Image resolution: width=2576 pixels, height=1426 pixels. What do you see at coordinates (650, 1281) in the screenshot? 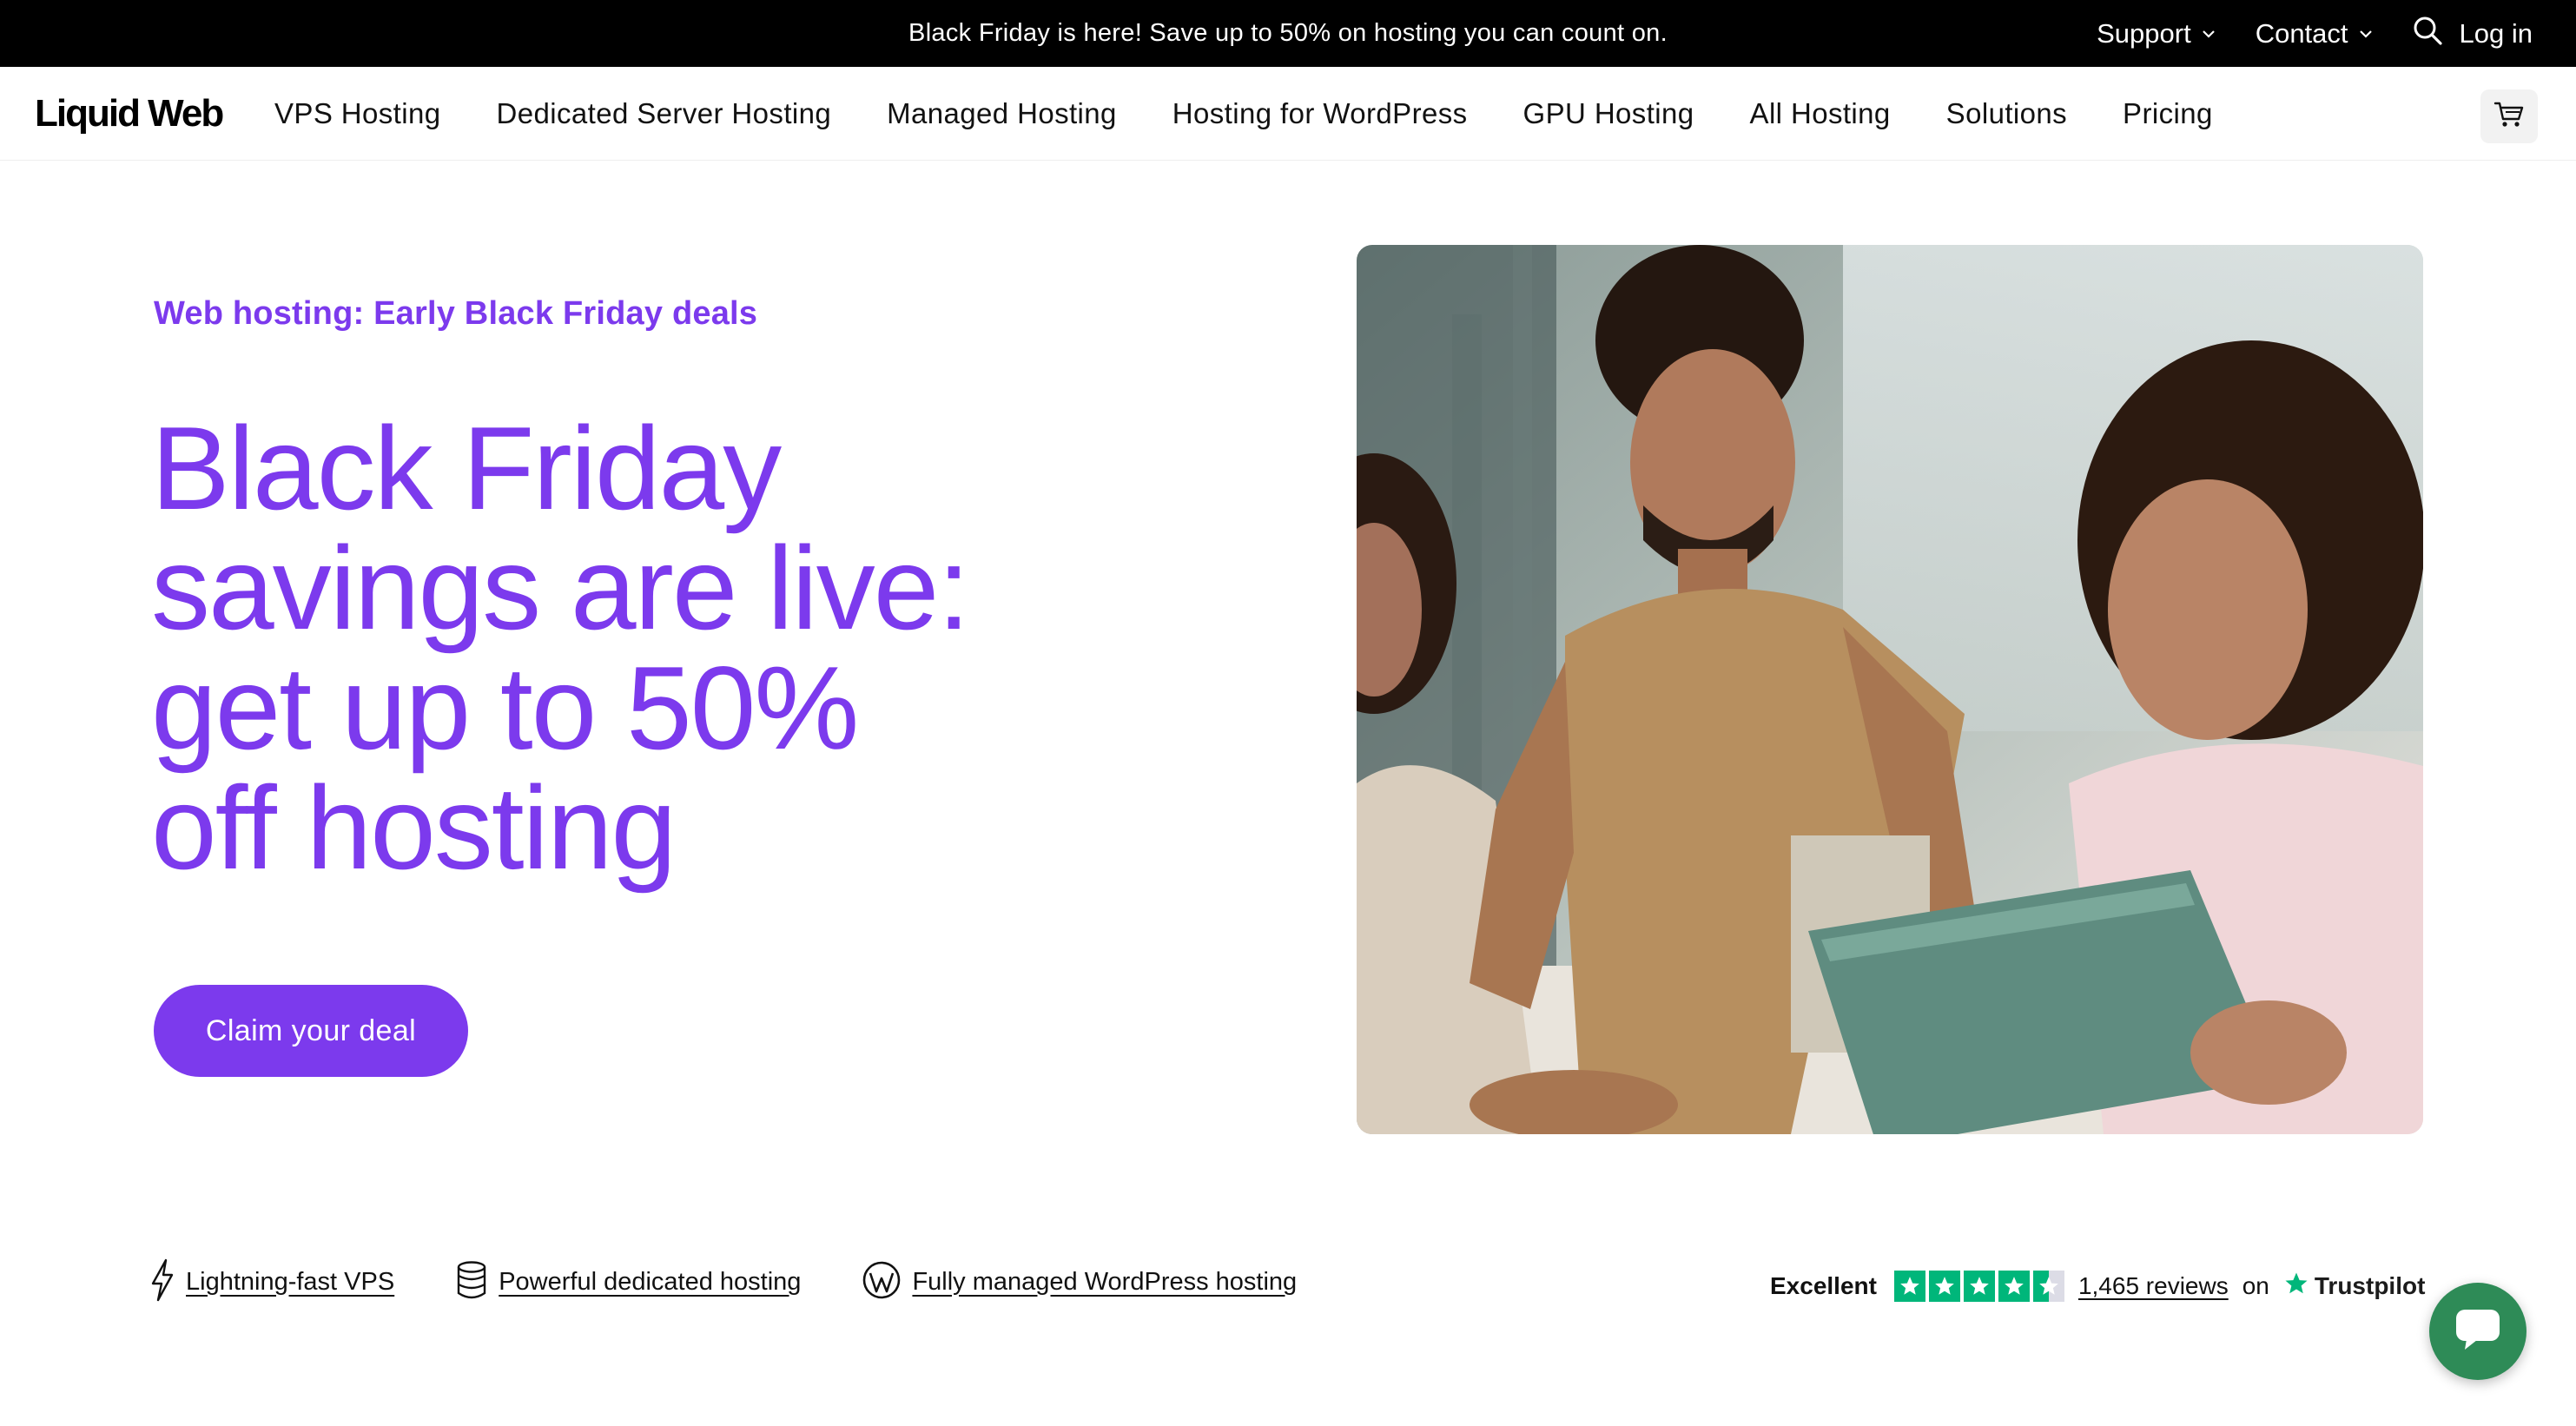
I see `feature-label: Powerful dedicated hosting` at bounding box center [650, 1281].